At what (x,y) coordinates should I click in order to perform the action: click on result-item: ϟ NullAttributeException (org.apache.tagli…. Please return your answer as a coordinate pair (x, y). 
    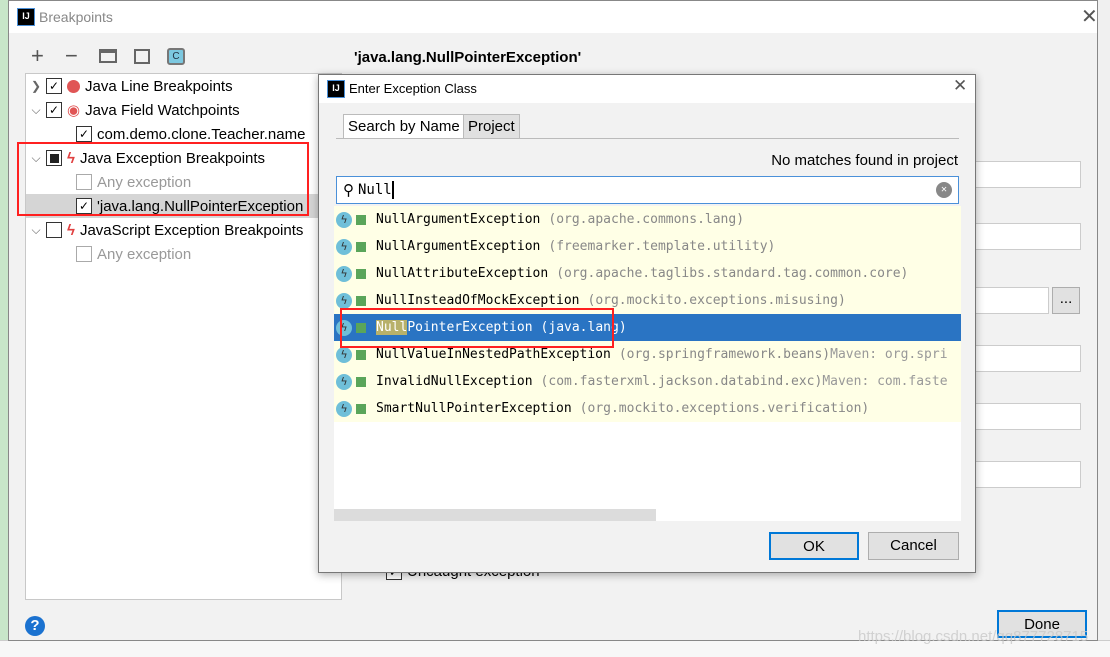
    Looking at the image, I should click on (647, 273).